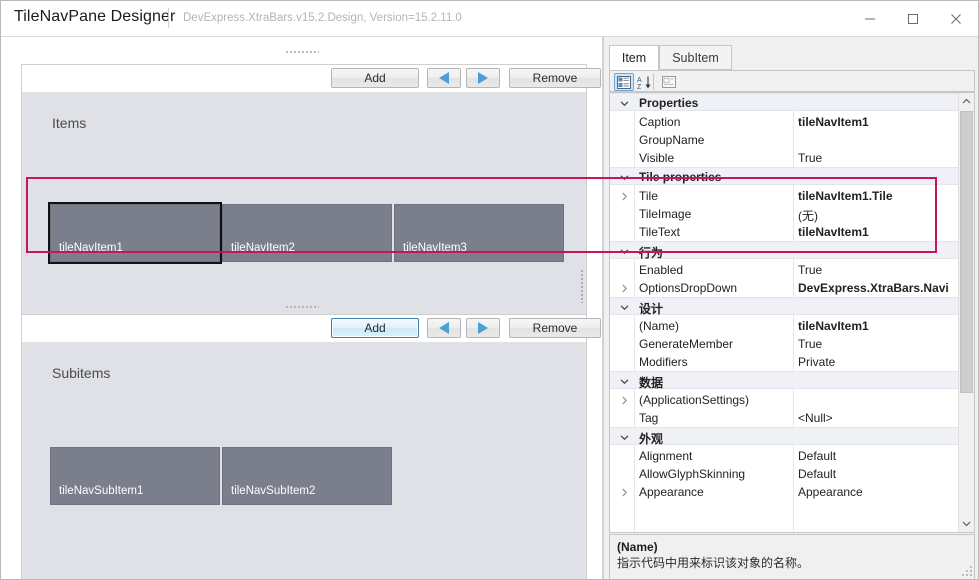  I want to click on property-row: Tile tileNavItem1.Tile, so click(784, 196).